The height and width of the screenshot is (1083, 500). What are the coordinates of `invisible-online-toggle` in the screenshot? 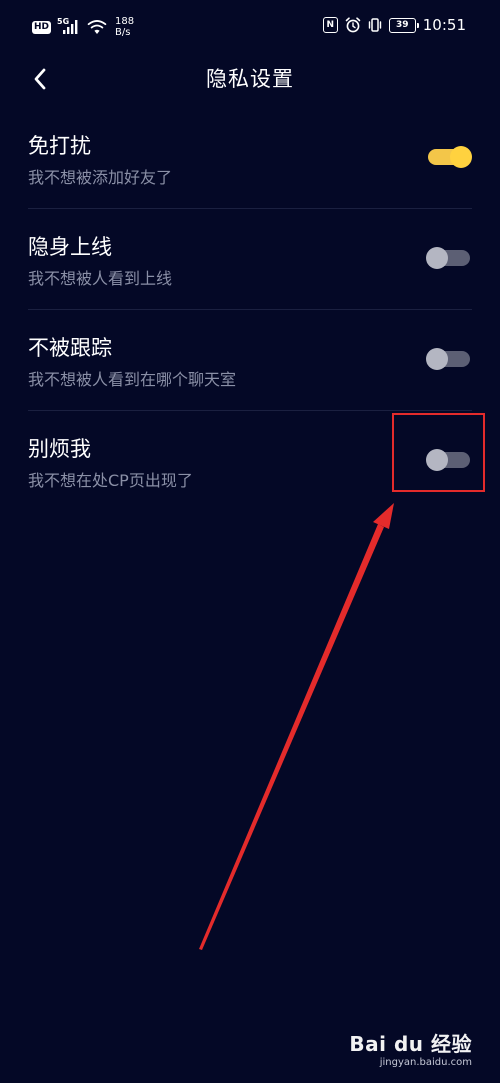 It's located at (448, 258).